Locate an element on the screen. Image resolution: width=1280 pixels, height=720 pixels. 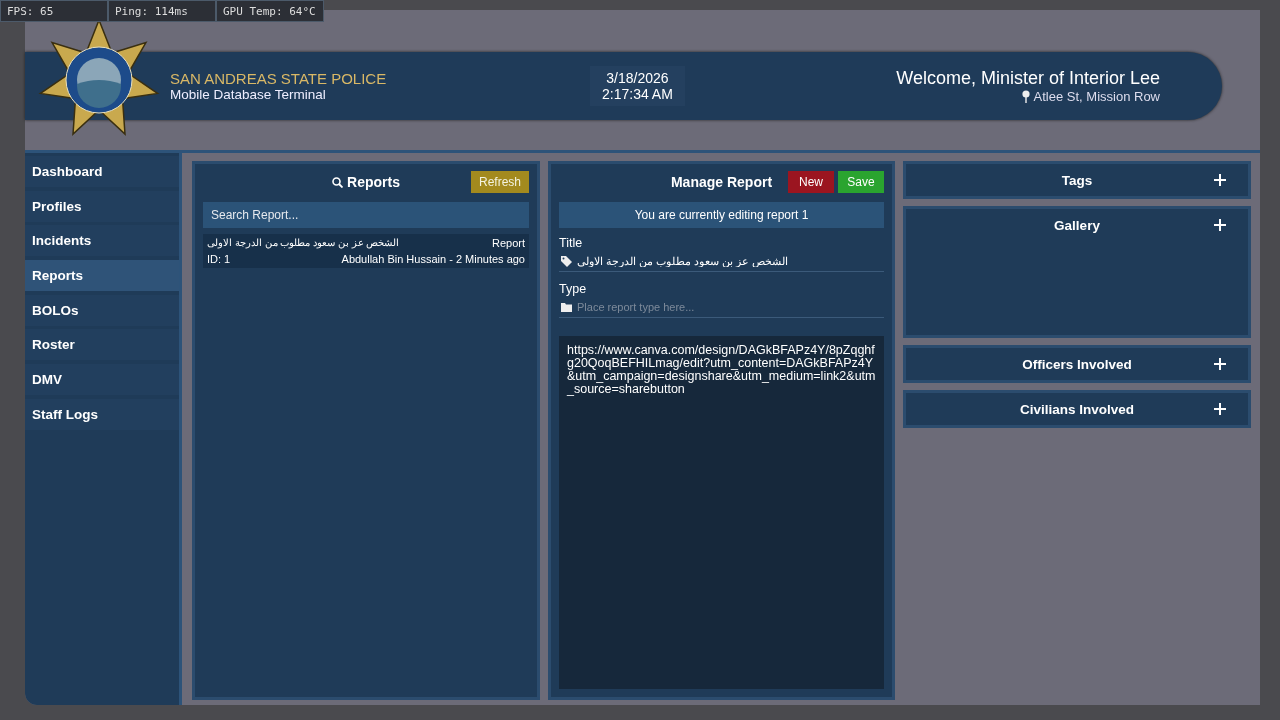
sidebar-item: DMV is located at coordinates (102, 380).